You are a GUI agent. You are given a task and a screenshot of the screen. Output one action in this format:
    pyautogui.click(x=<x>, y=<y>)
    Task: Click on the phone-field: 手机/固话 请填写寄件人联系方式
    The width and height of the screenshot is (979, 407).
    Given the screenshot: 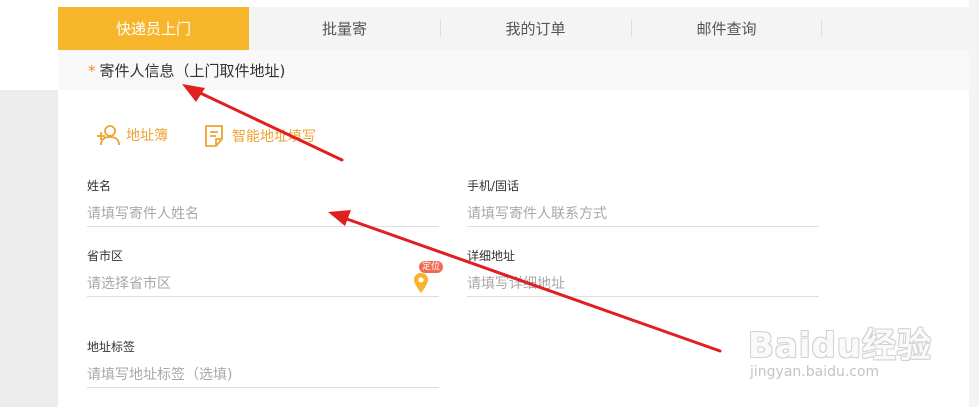 What is the action you would take?
    pyautogui.click(x=643, y=202)
    